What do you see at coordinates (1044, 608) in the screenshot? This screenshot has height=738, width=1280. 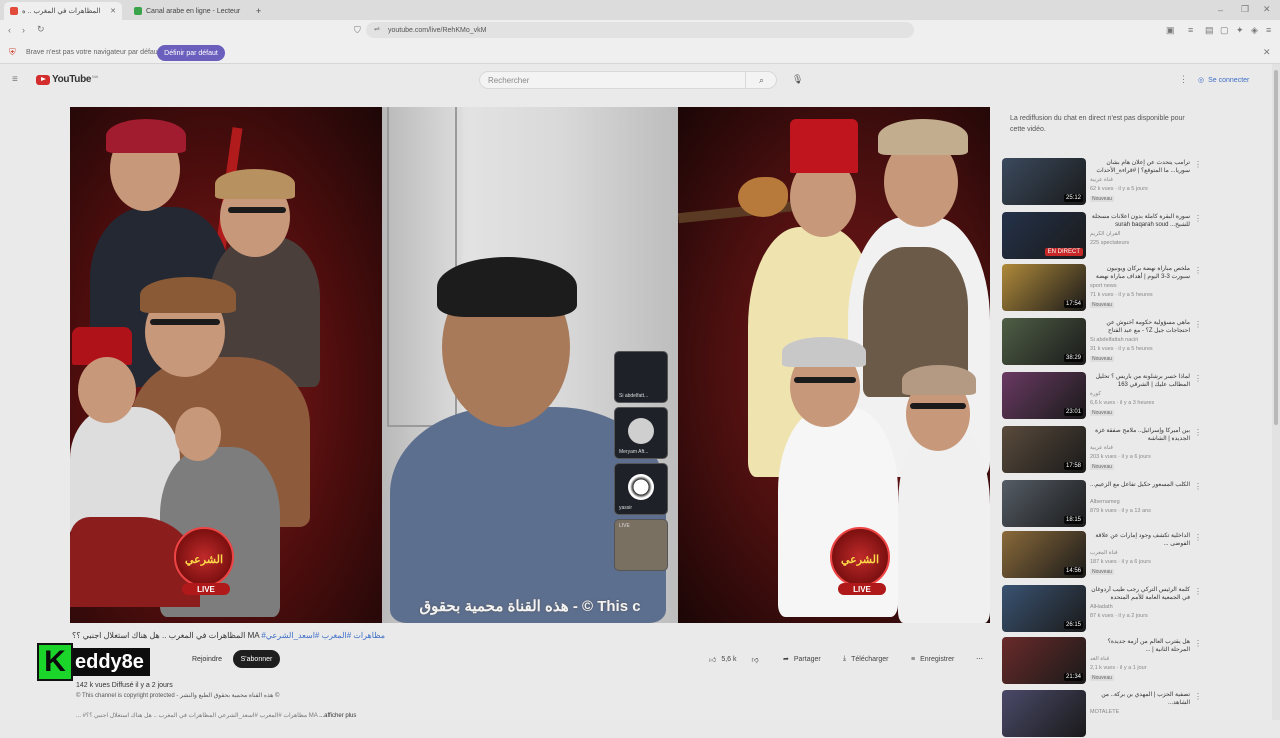 I see `video-thumbnail: 26:15` at bounding box center [1044, 608].